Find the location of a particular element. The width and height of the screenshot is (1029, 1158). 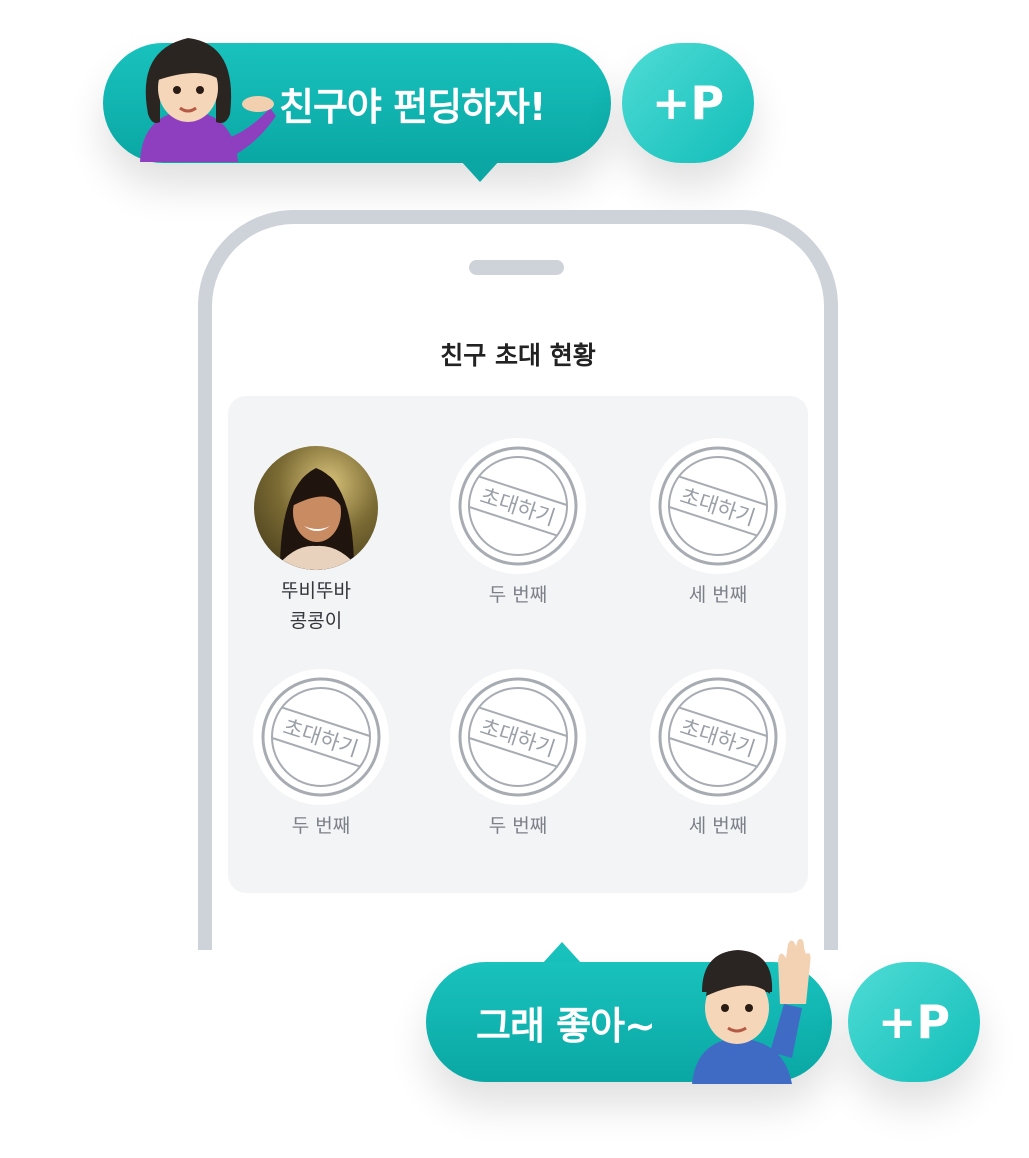

bottom-points-text: +P is located at coordinates (914, 1022).